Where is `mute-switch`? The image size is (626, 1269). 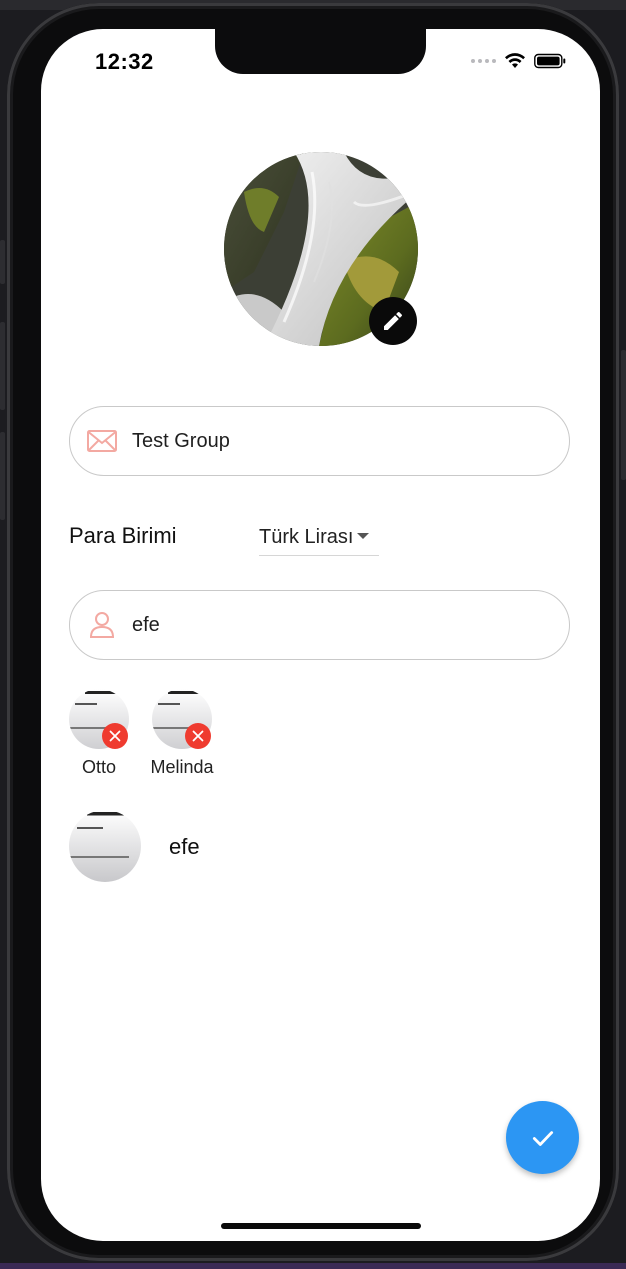
mute-switch is located at coordinates (2, 262).